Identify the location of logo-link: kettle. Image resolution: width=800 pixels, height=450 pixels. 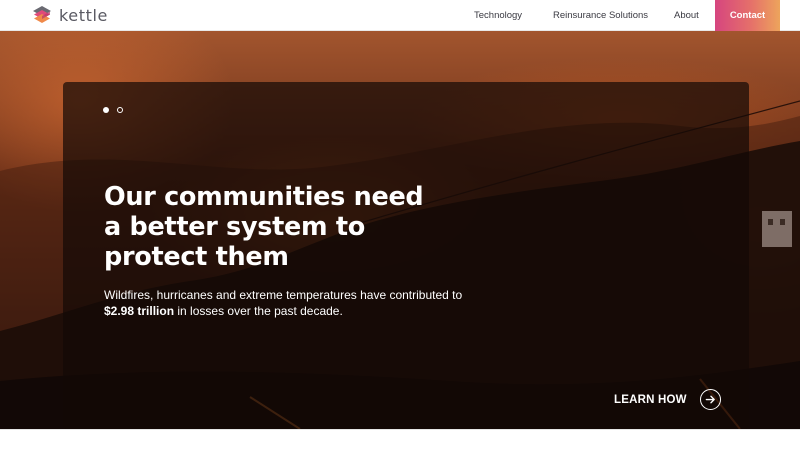
(69, 15).